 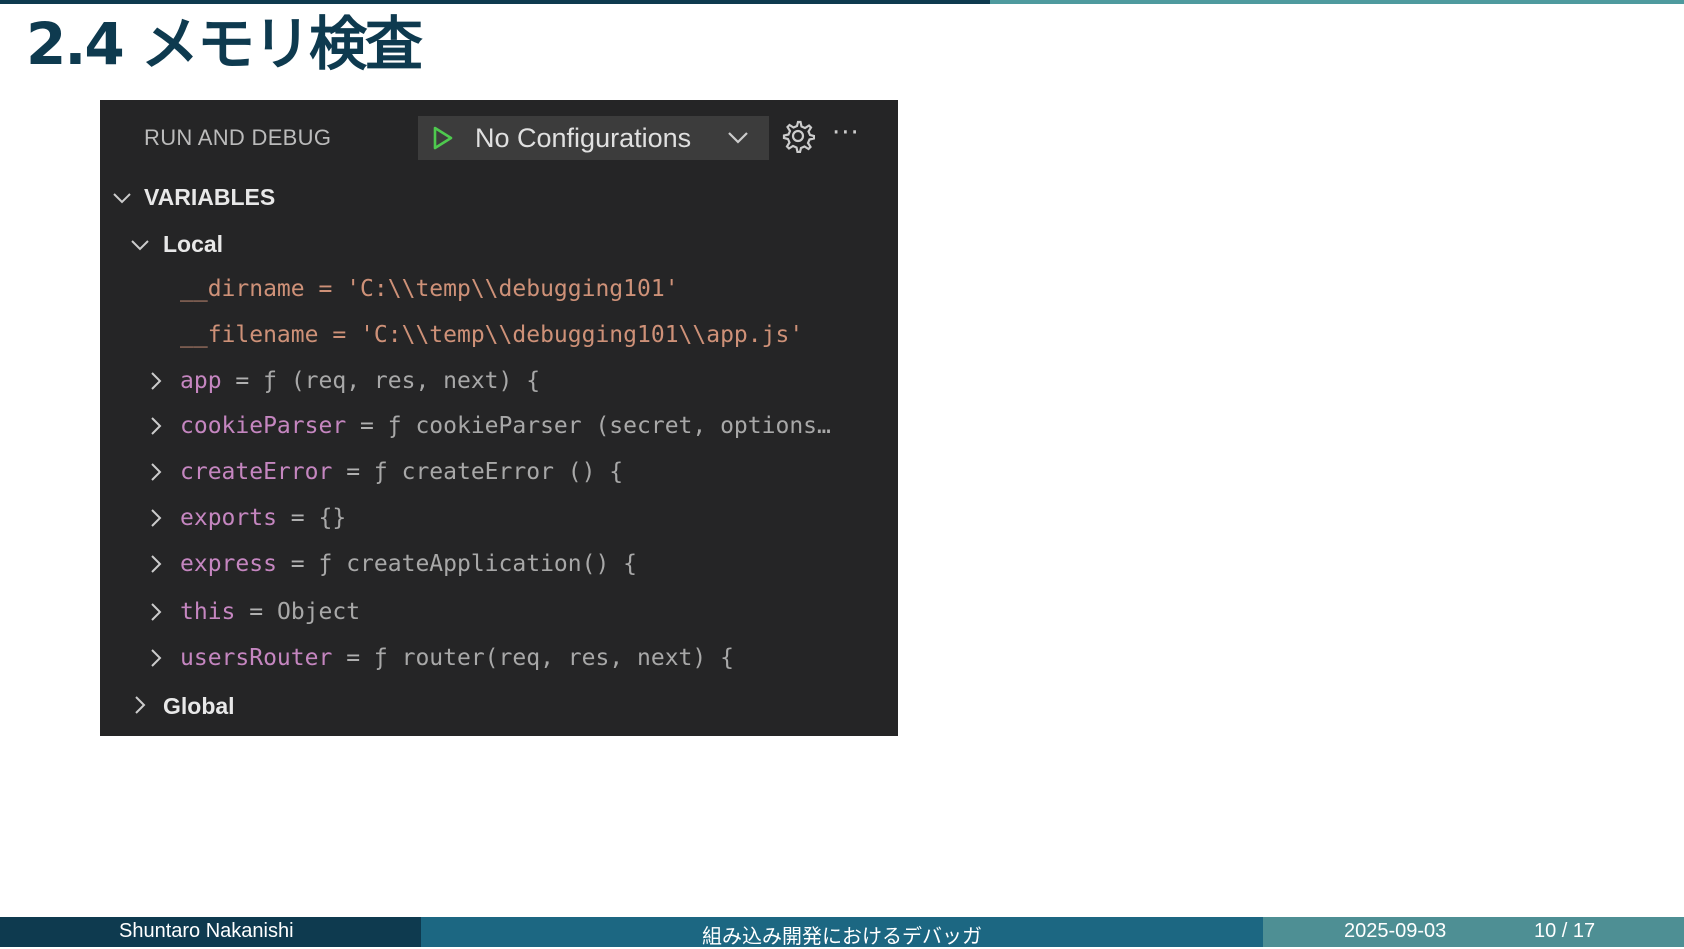 I want to click on variable-name: __dirname, so click(x=242, y=289).